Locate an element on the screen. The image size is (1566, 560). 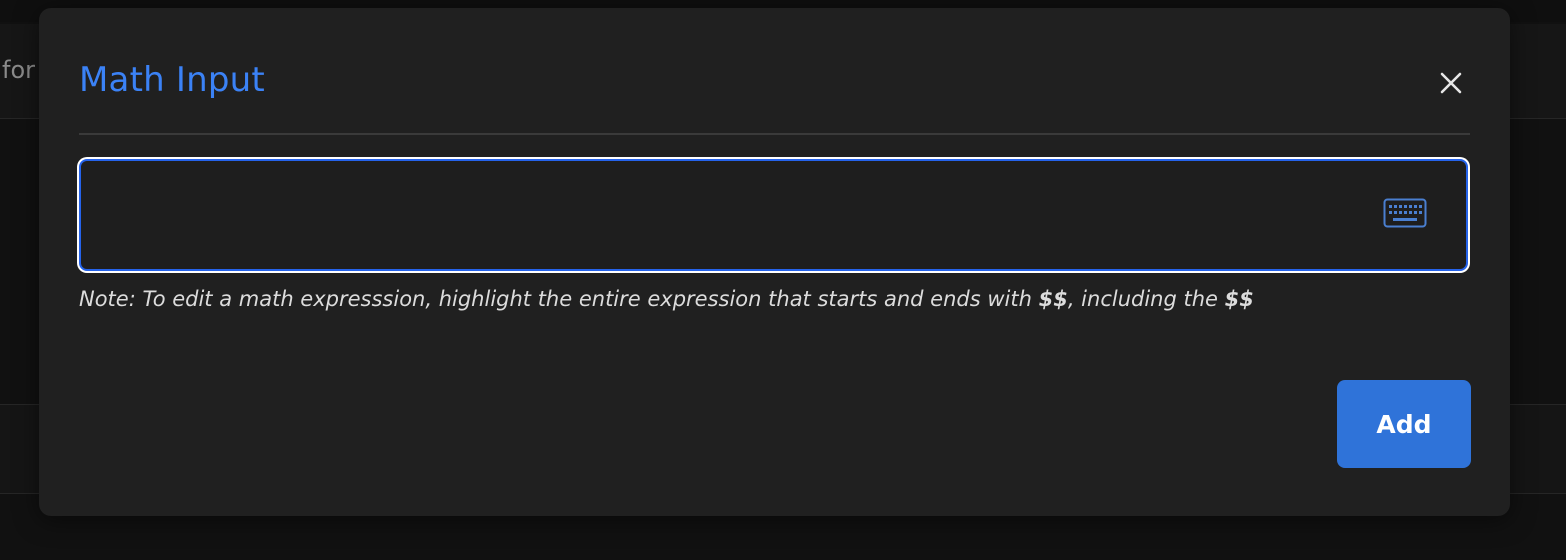
dialog-divider is located at coordinates (774, 134).